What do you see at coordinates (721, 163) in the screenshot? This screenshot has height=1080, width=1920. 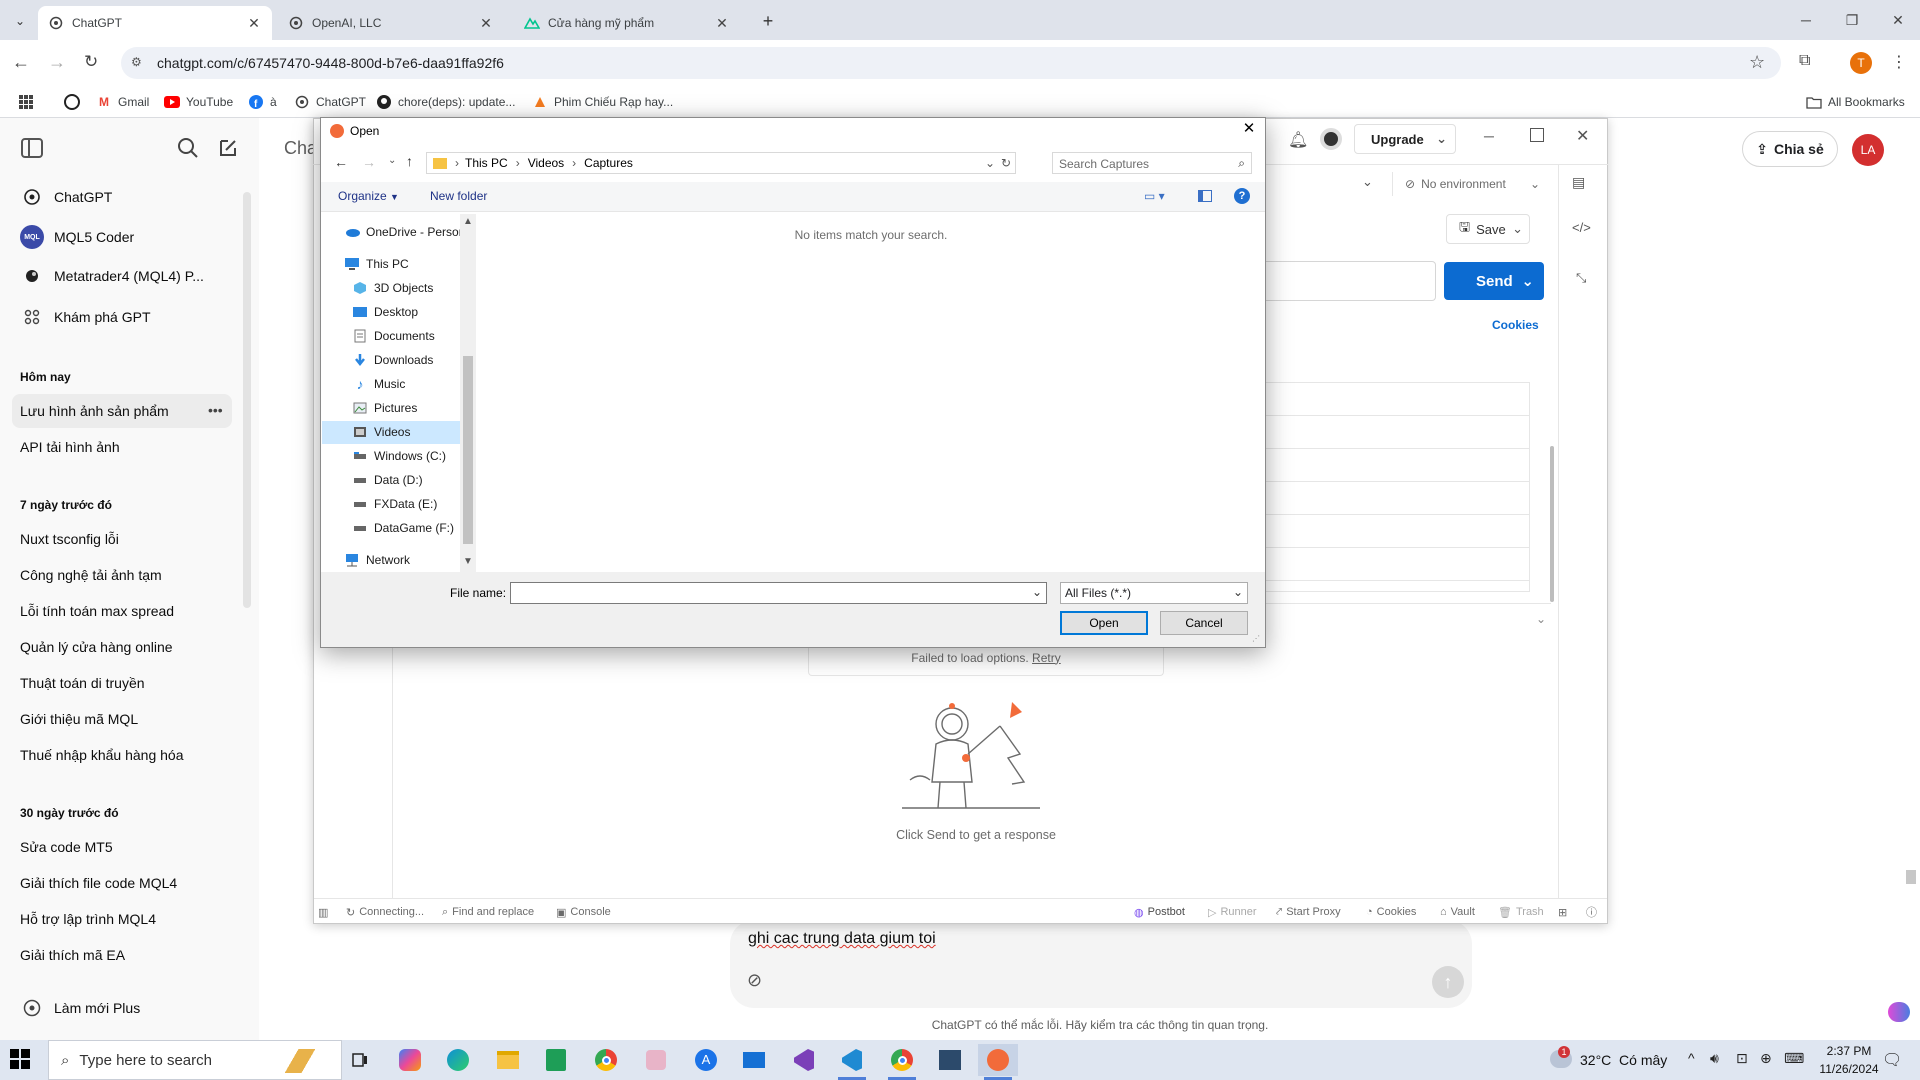 I see `address-breadcrumb: › This PC › Videos › Captures ⌄ ↻` at bounding box center [721, 163].